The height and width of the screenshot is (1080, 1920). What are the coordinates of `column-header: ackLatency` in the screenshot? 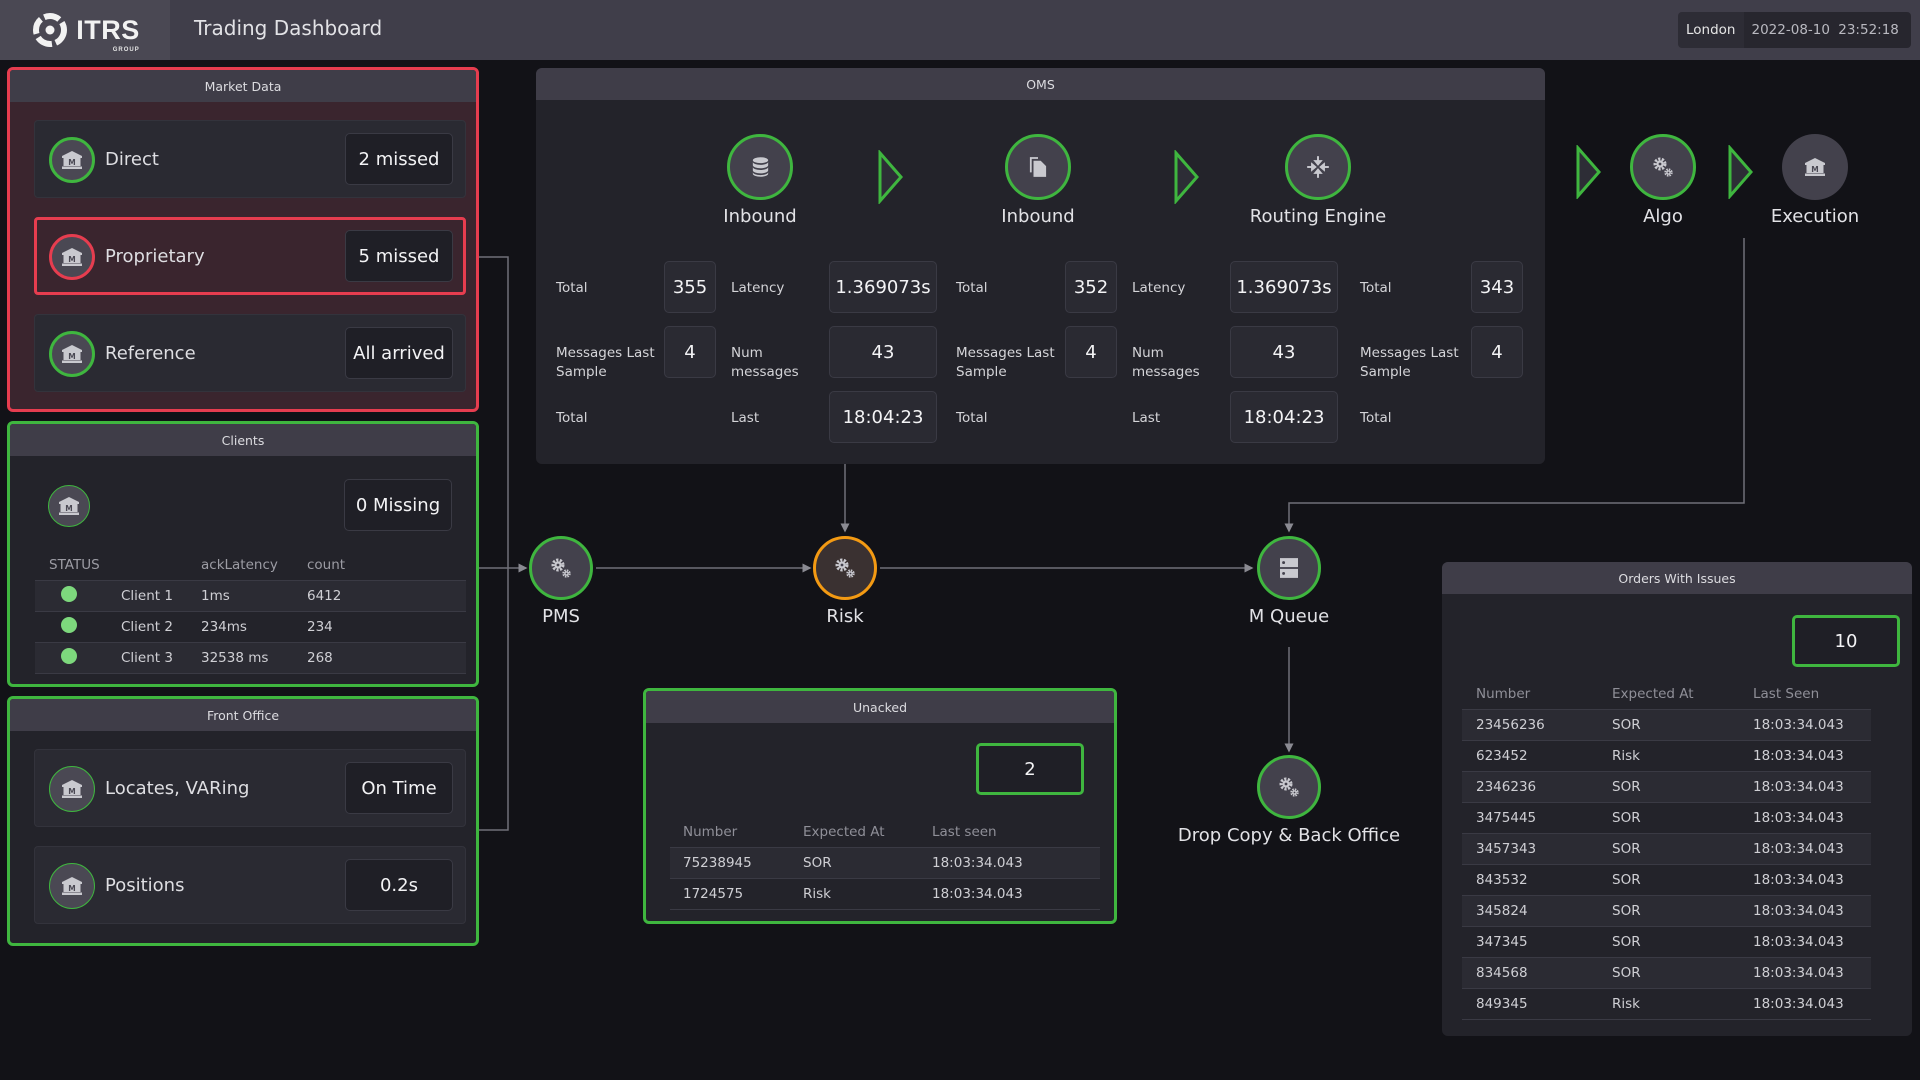 It's located at (239, 565).